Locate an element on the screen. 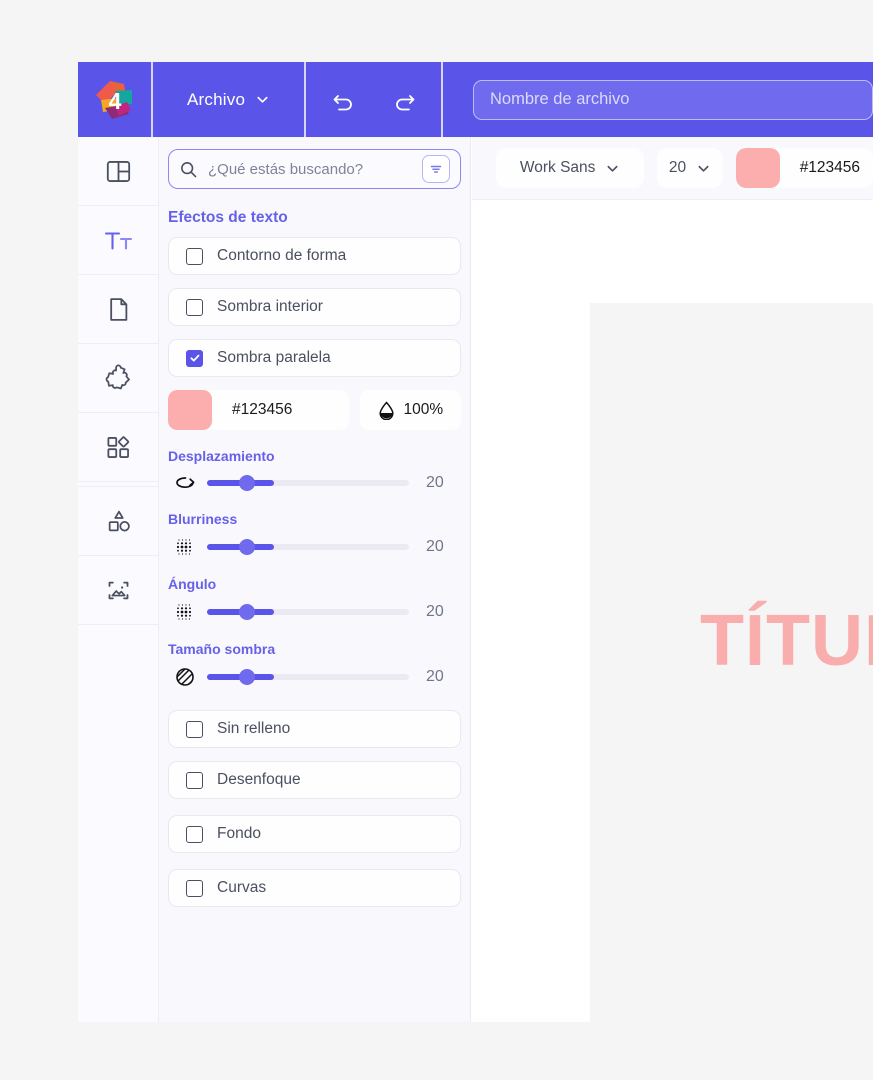  logo-4-icon: 4 is located at coordinates (113, 99).